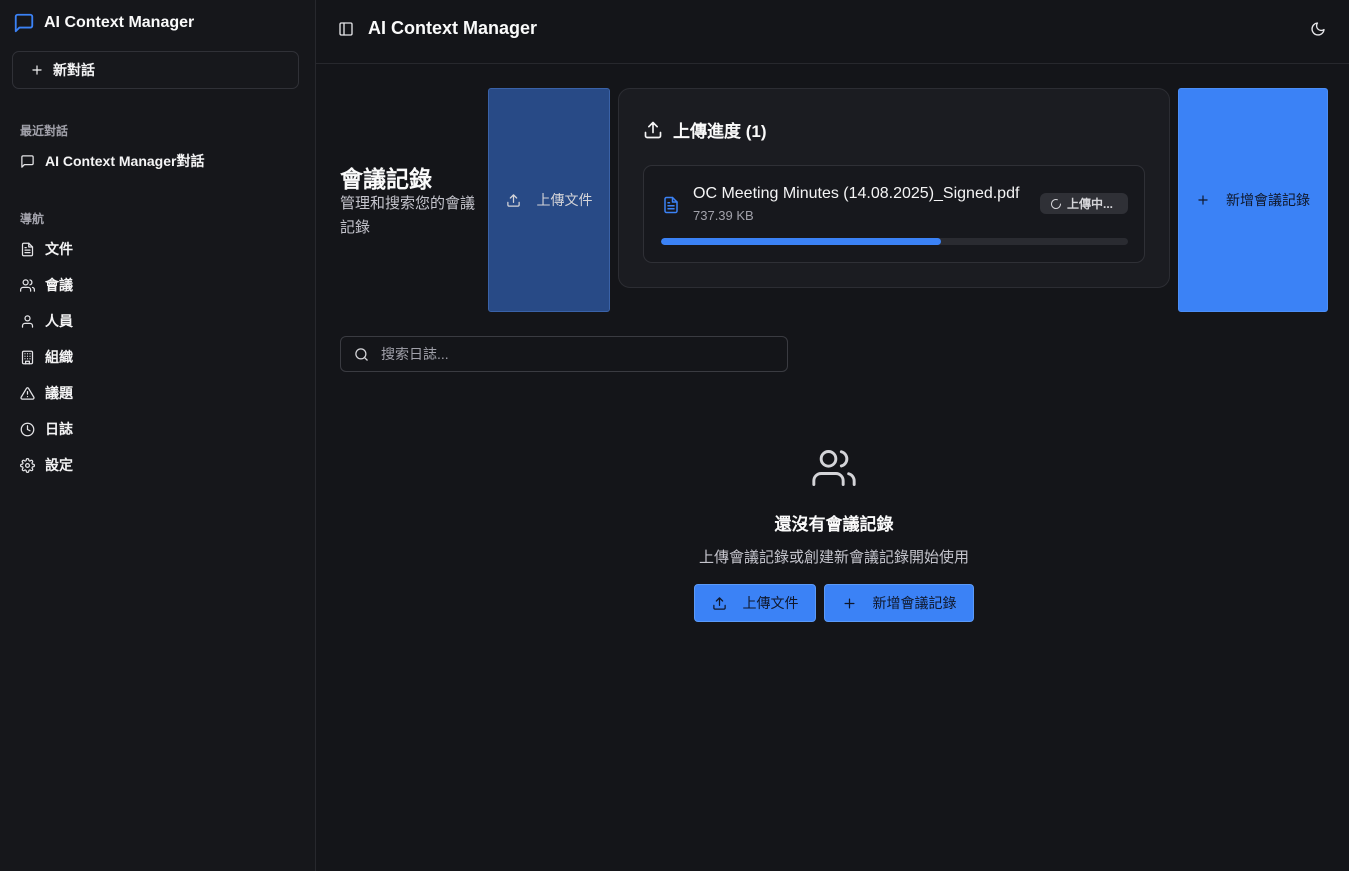 This screenshot has width=1349, height=871. What do you see at coordinates (914, 603) in the screenshot?
I see `empty-add-label: 新增會議記錄` at bounding box center [914, 603].